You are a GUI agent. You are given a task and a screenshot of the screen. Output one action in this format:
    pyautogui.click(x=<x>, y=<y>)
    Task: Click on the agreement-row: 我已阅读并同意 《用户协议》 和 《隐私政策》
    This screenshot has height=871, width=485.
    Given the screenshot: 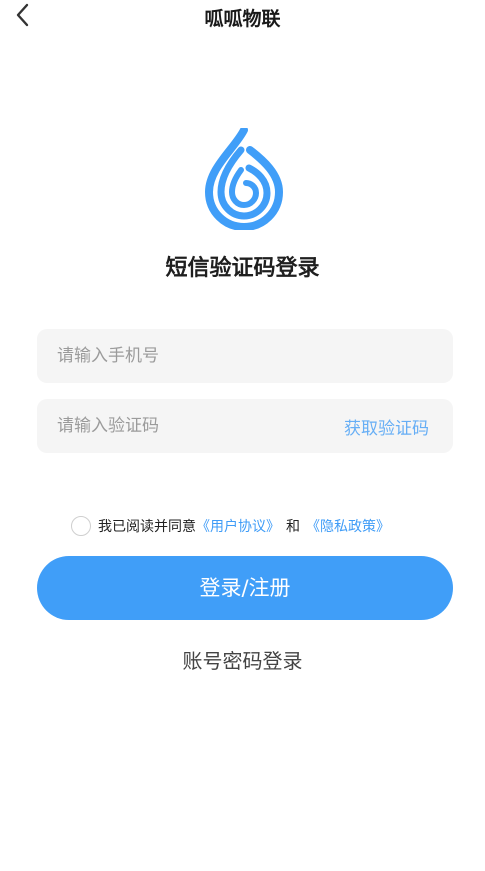 What is the action you would take?
    pyautogui.click(x=230, y=526)
    